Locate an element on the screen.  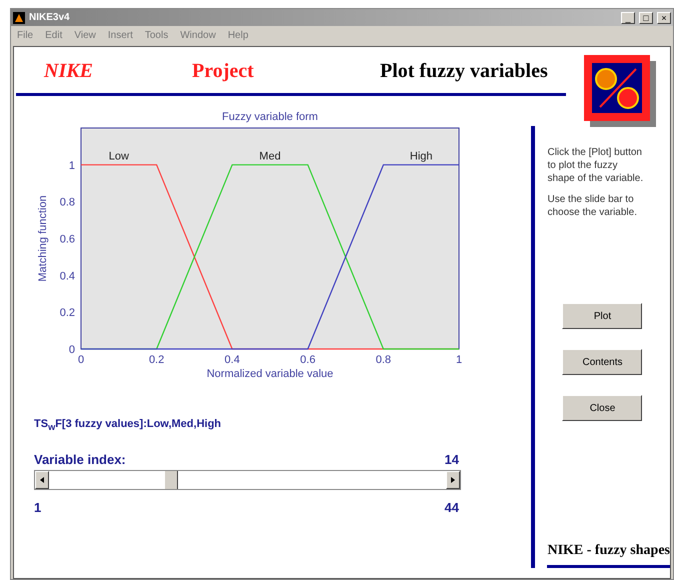
x-tick-label: 0.6 is located at coordinates (308, 360).